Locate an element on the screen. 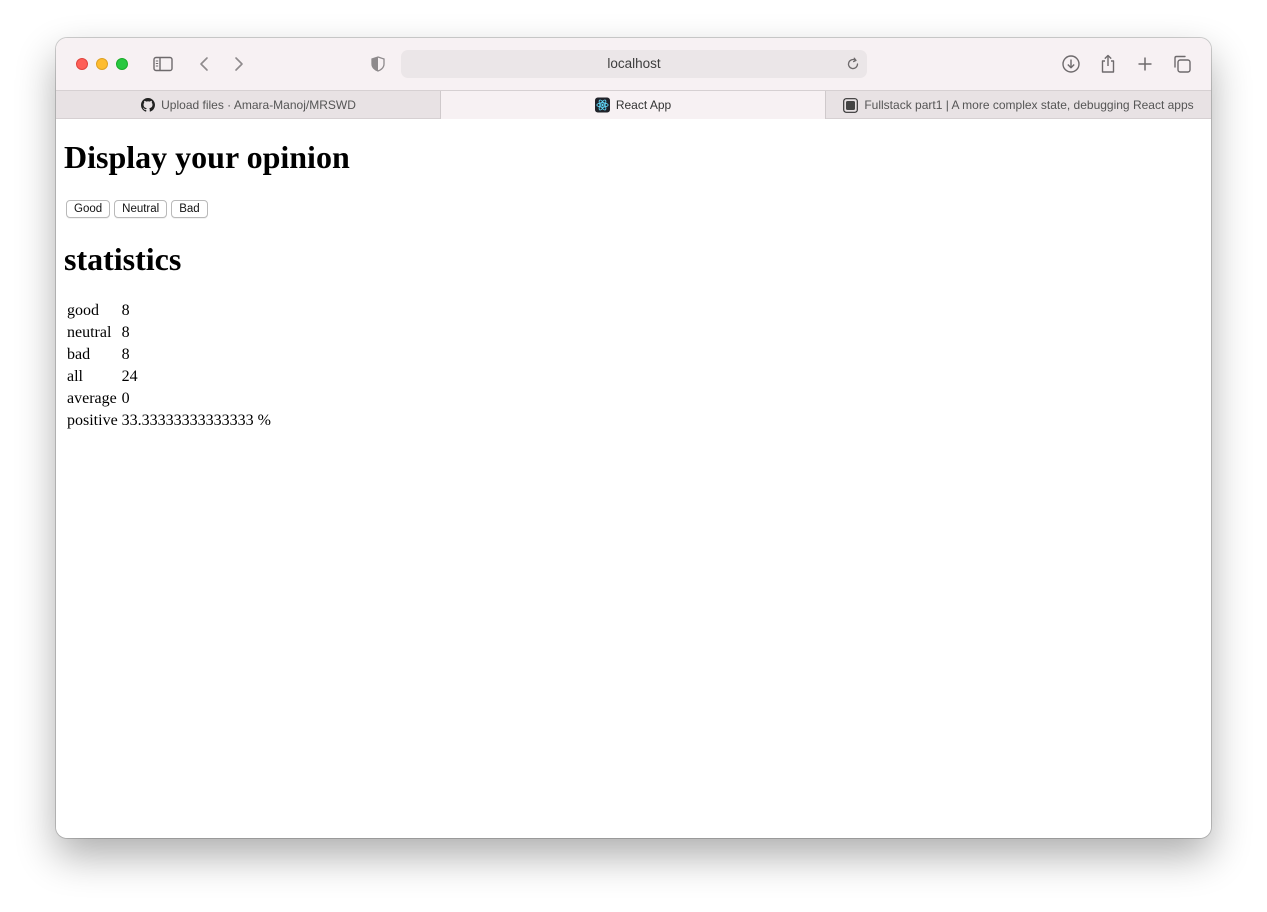  table-row: average 0 is located at coordinates (169, 399).